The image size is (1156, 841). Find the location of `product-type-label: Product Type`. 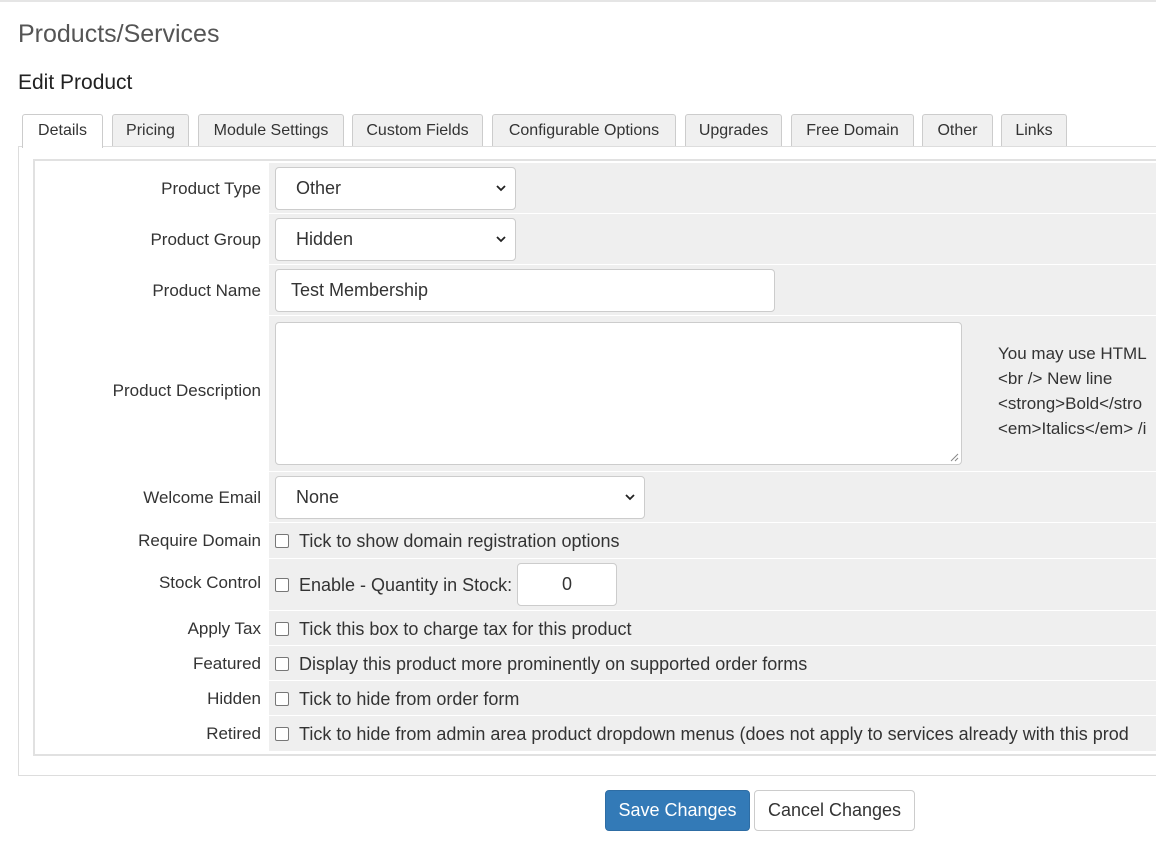

product-type-label: Product Type is located at coordinates (211, 188).